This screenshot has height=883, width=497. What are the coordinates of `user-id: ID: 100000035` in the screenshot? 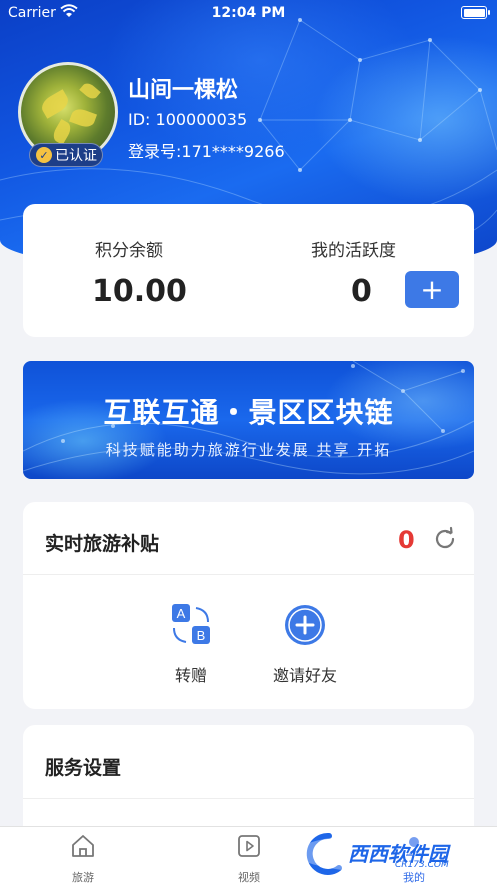 It's located at (188, 119).